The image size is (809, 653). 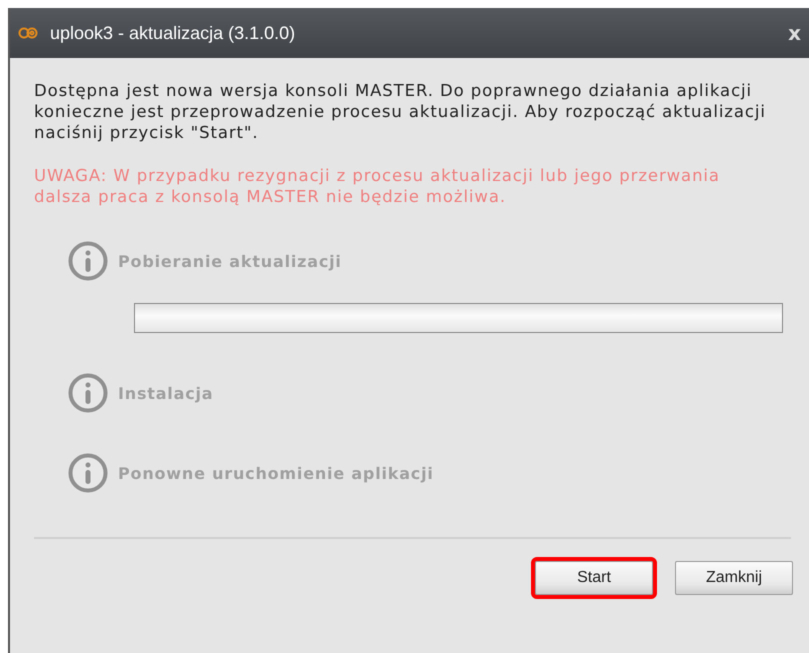 What do you see at coordinates (734, 578) in the screenshot?
I see `dialog-button: Zamknij` at bounding box center [734, 578].